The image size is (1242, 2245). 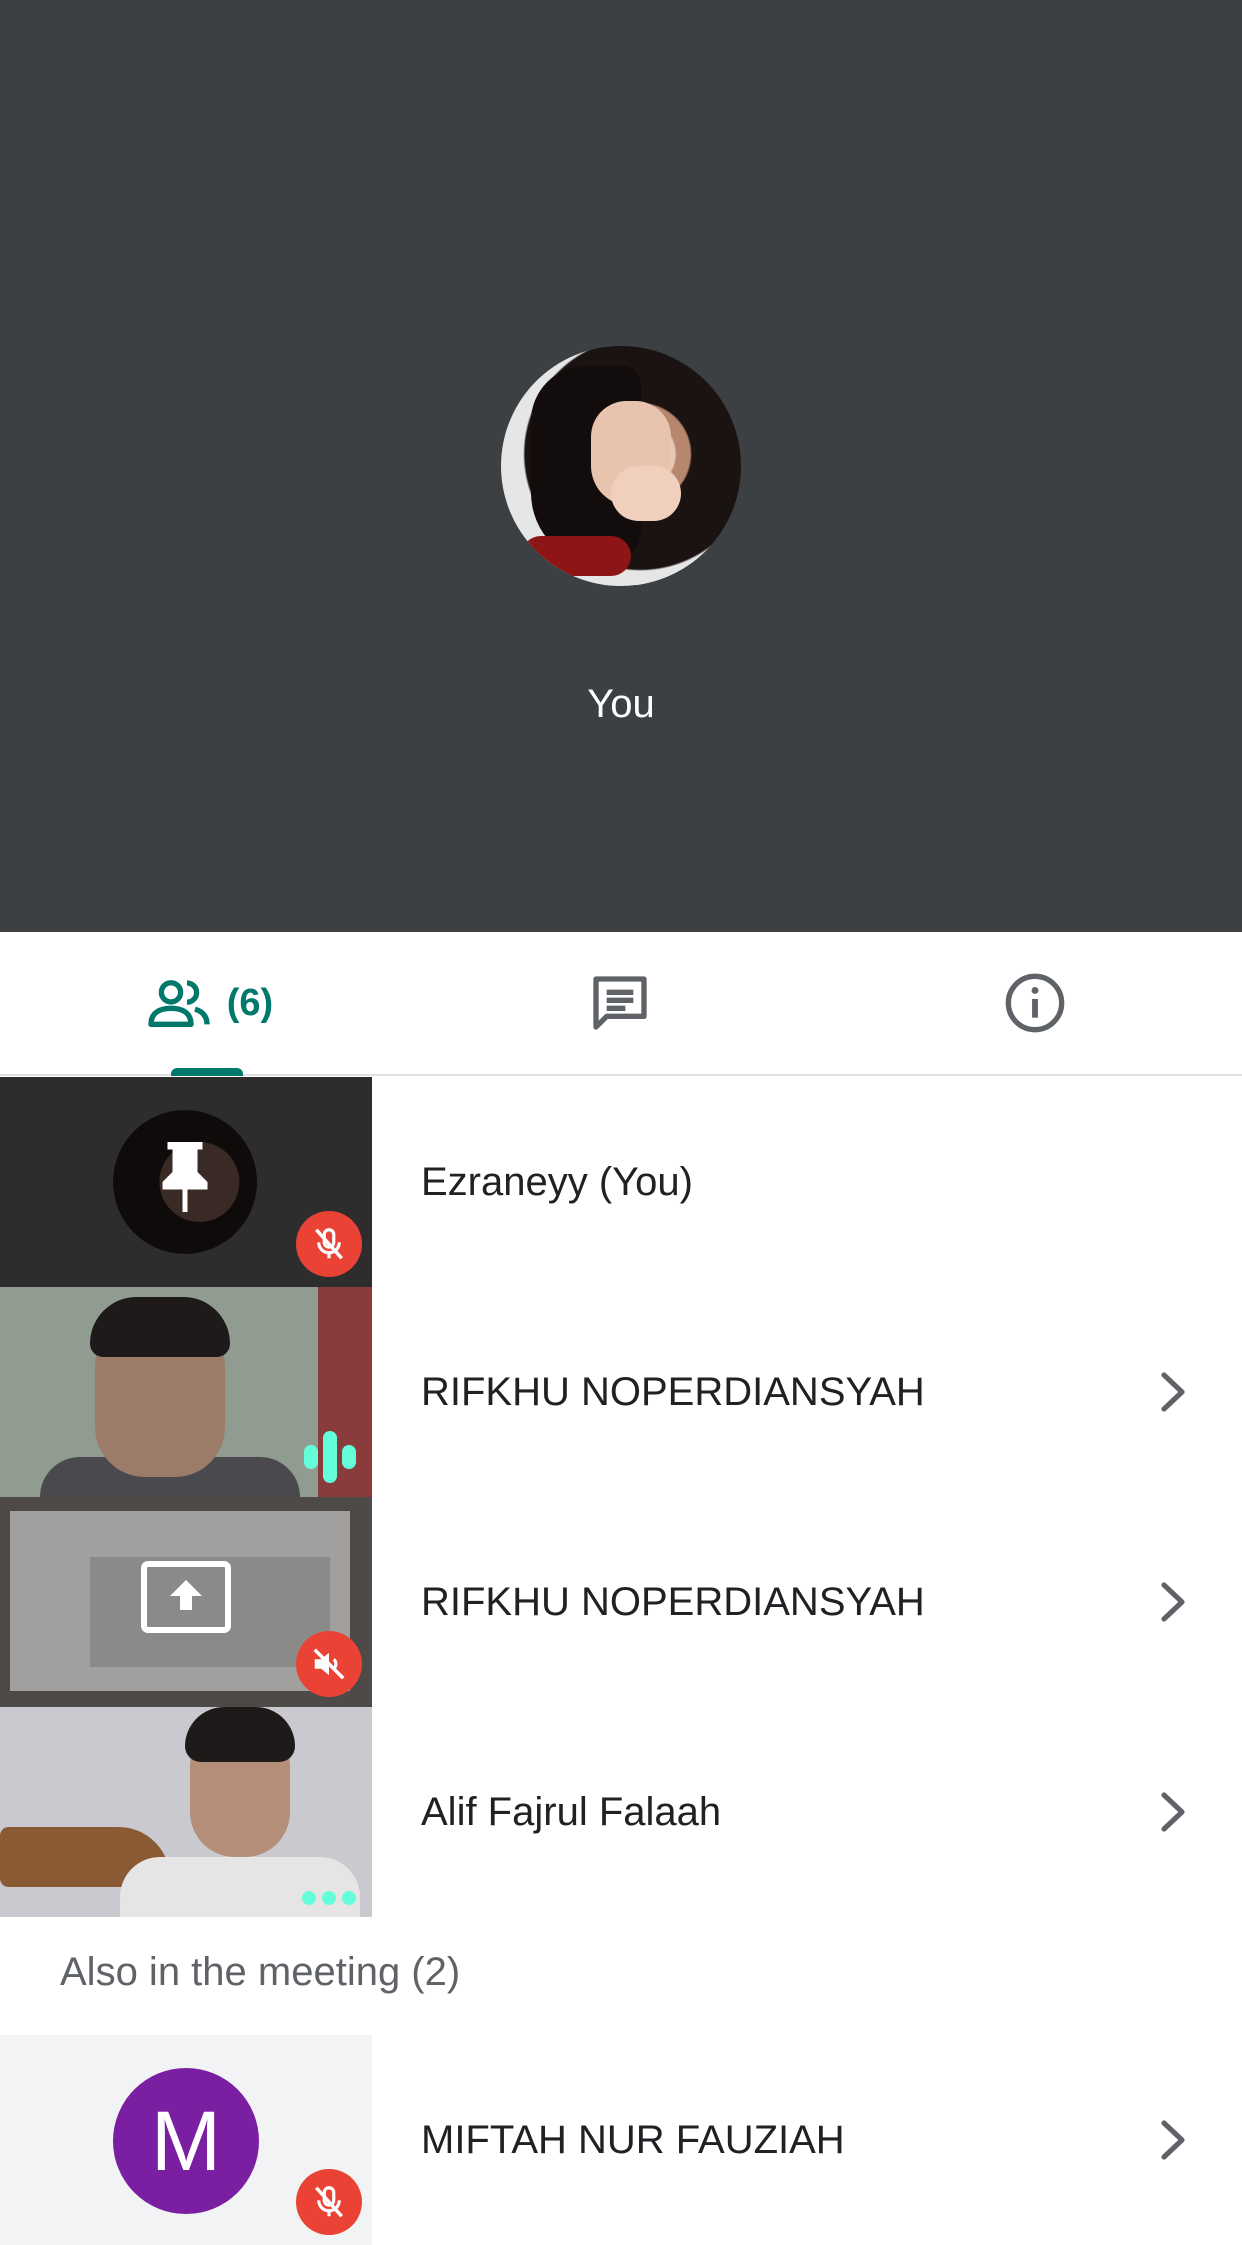 I want to click on selected-tab-indicator, so click(x=207, y=1072).